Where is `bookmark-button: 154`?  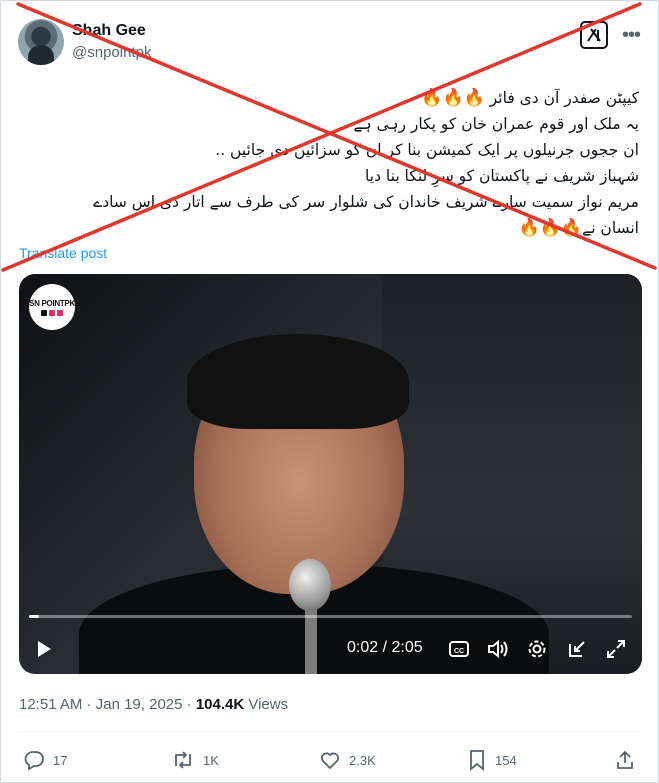 bookmark-button: 154 is located at coordinates (492, 760).